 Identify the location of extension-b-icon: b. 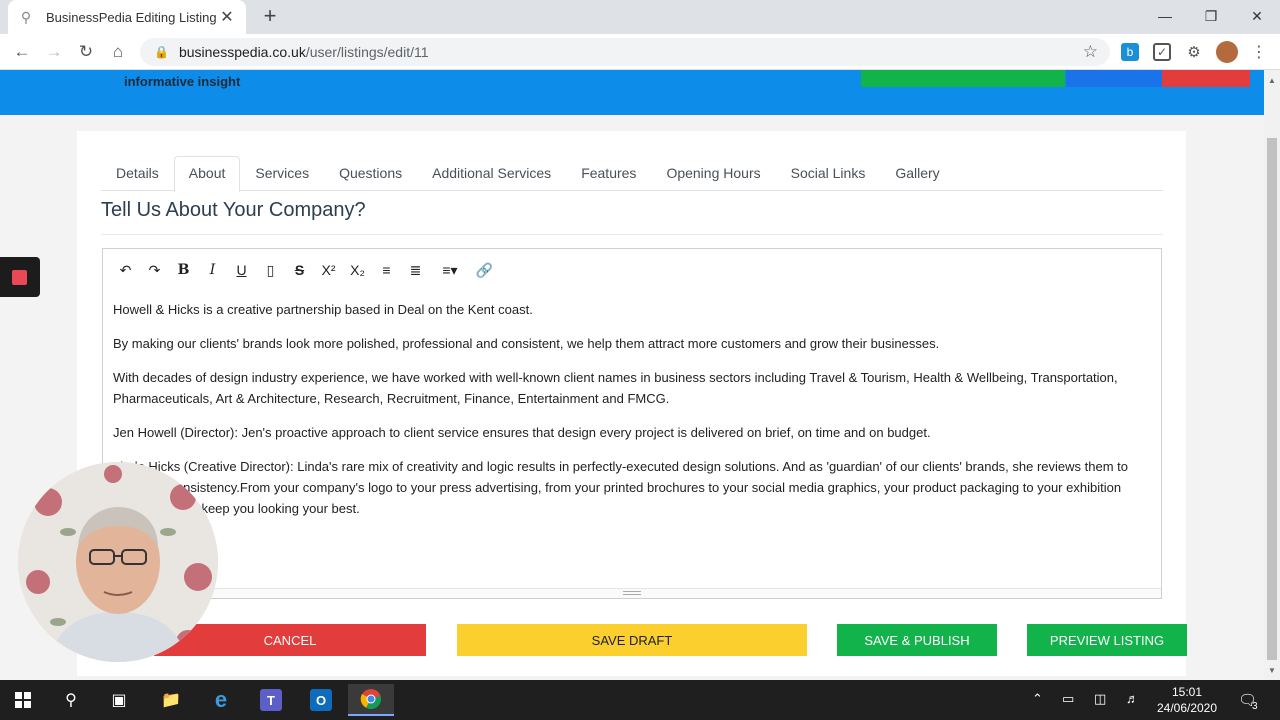
(1130, 52).